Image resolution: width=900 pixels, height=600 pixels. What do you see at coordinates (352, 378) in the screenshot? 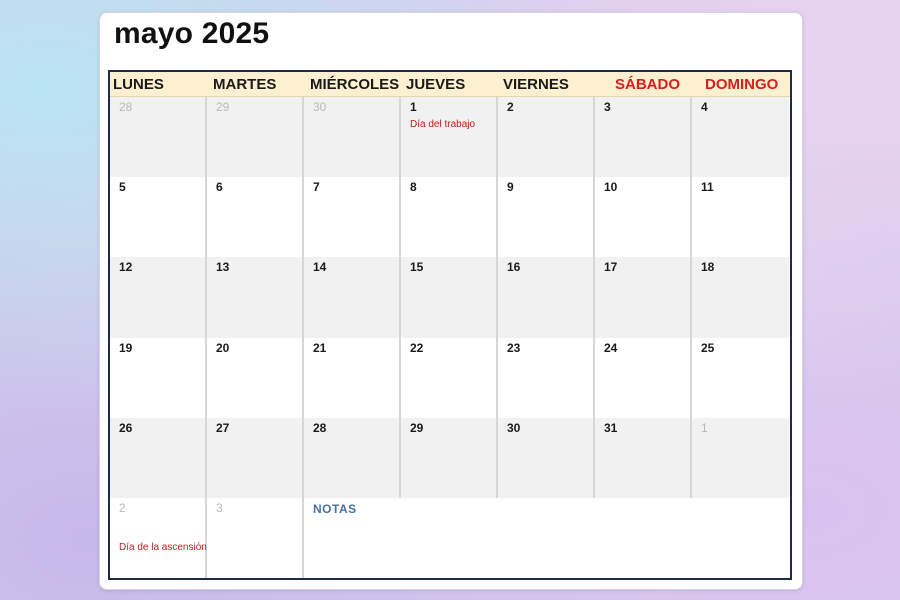
I see `day-cell: 21` at bounding box center [352, 378].